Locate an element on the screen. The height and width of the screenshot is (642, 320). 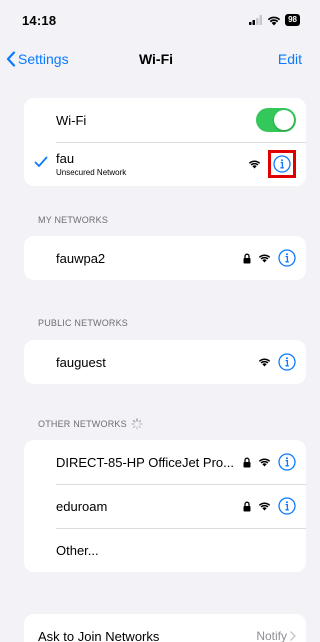
ask-to-join-row: Ask to Join Networks Notify is located at coordinates (165, 628).